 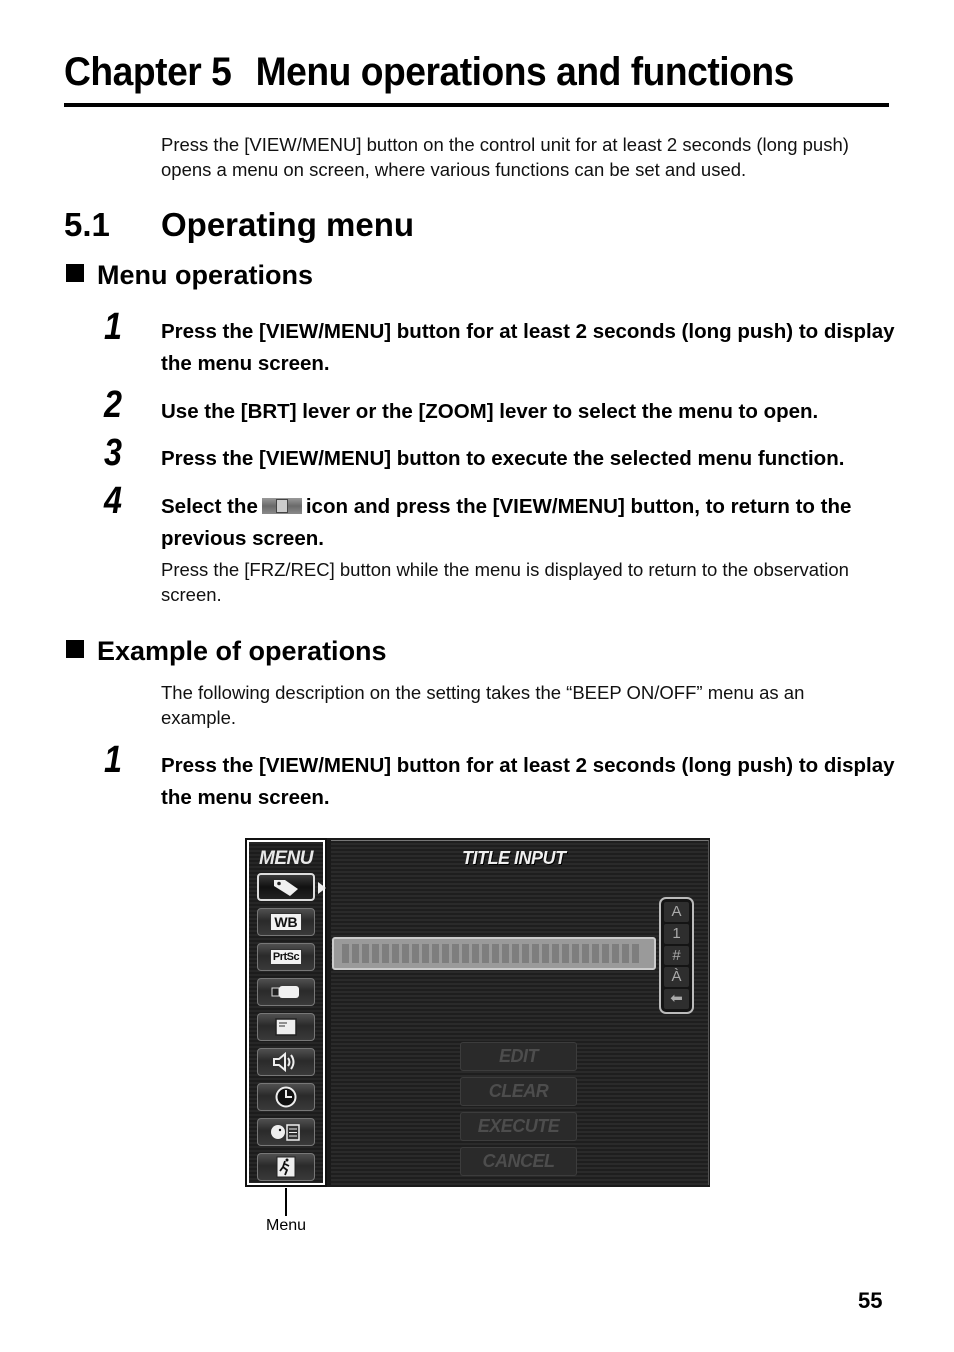 What do you see at coordinates (113, 501) in the screenshot?
I see `step-number: 4` at bounding box center [113, 501].